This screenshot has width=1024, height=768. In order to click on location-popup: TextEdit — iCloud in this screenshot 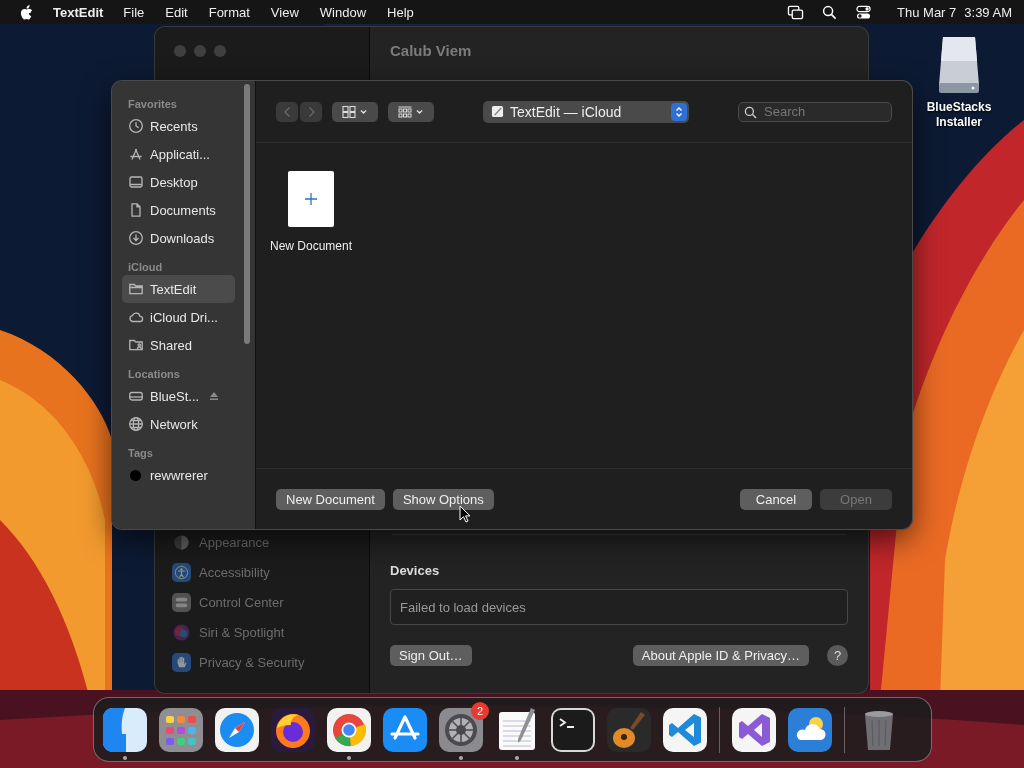, I will do `click(586, 111)`.